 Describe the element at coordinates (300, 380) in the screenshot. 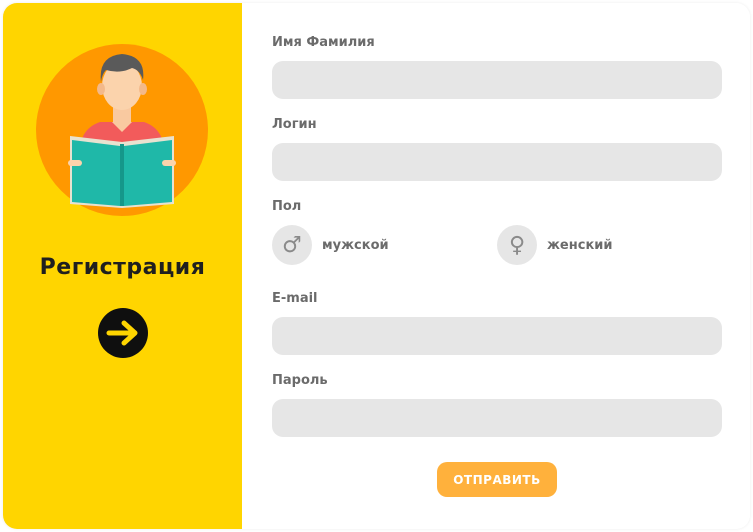

I see `password-label: Пароль` at that location.